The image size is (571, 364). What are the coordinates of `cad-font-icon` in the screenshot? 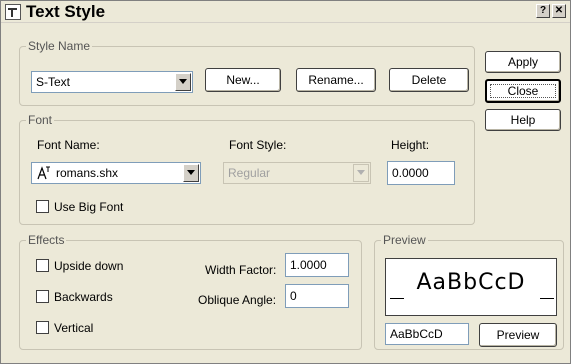 It's located at (43, 173).